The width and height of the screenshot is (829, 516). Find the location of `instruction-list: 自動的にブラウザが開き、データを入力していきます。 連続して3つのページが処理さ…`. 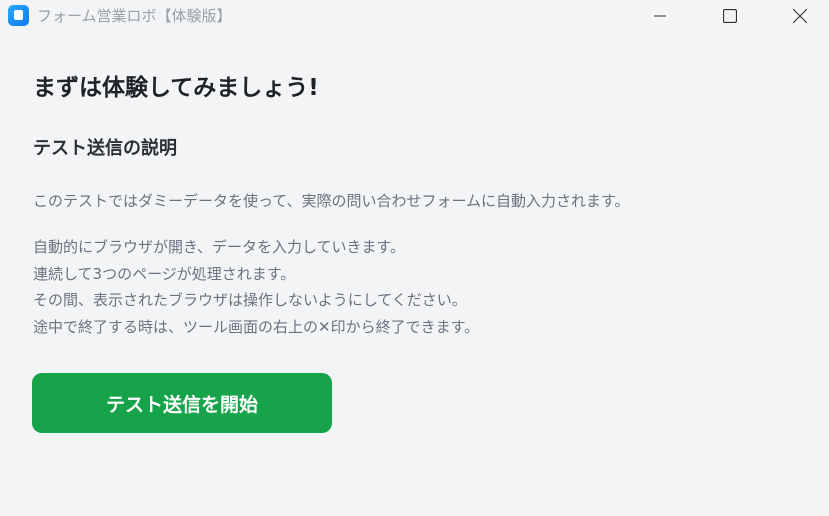

instruction-list: 自動的にブラウザが開き、データを入力していきます。 連続して3つのページが処理さ… is located at coordinates (256, 287).